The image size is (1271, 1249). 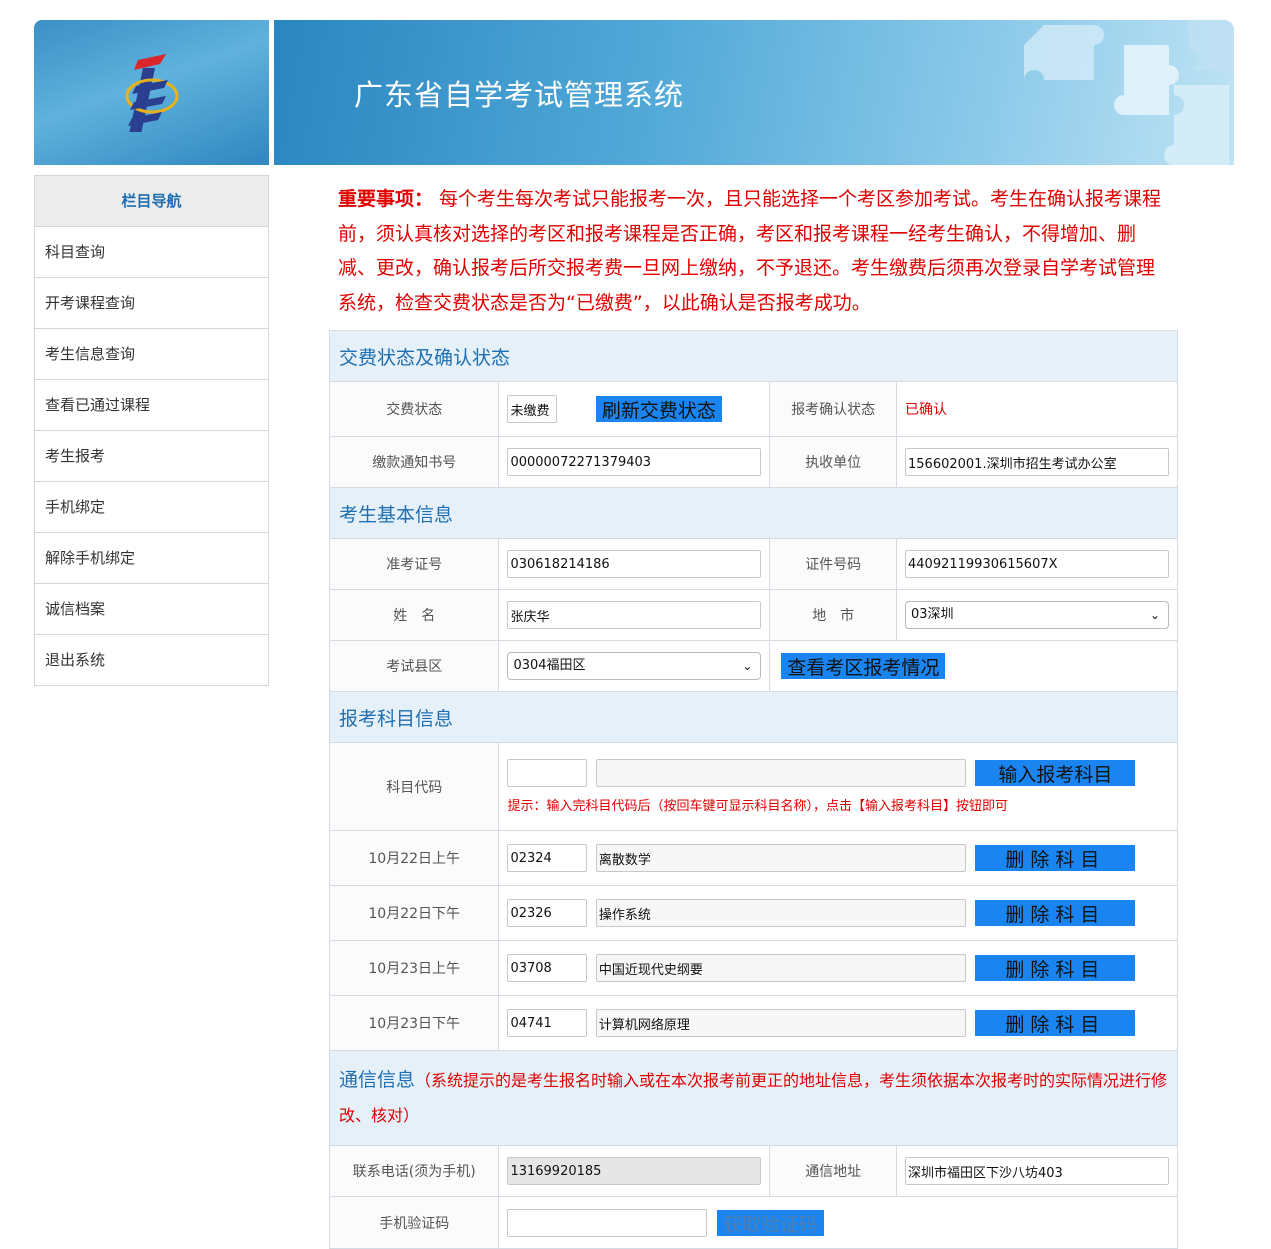 I want to click on payment-notice-no-field, so click(x=634, y=462).